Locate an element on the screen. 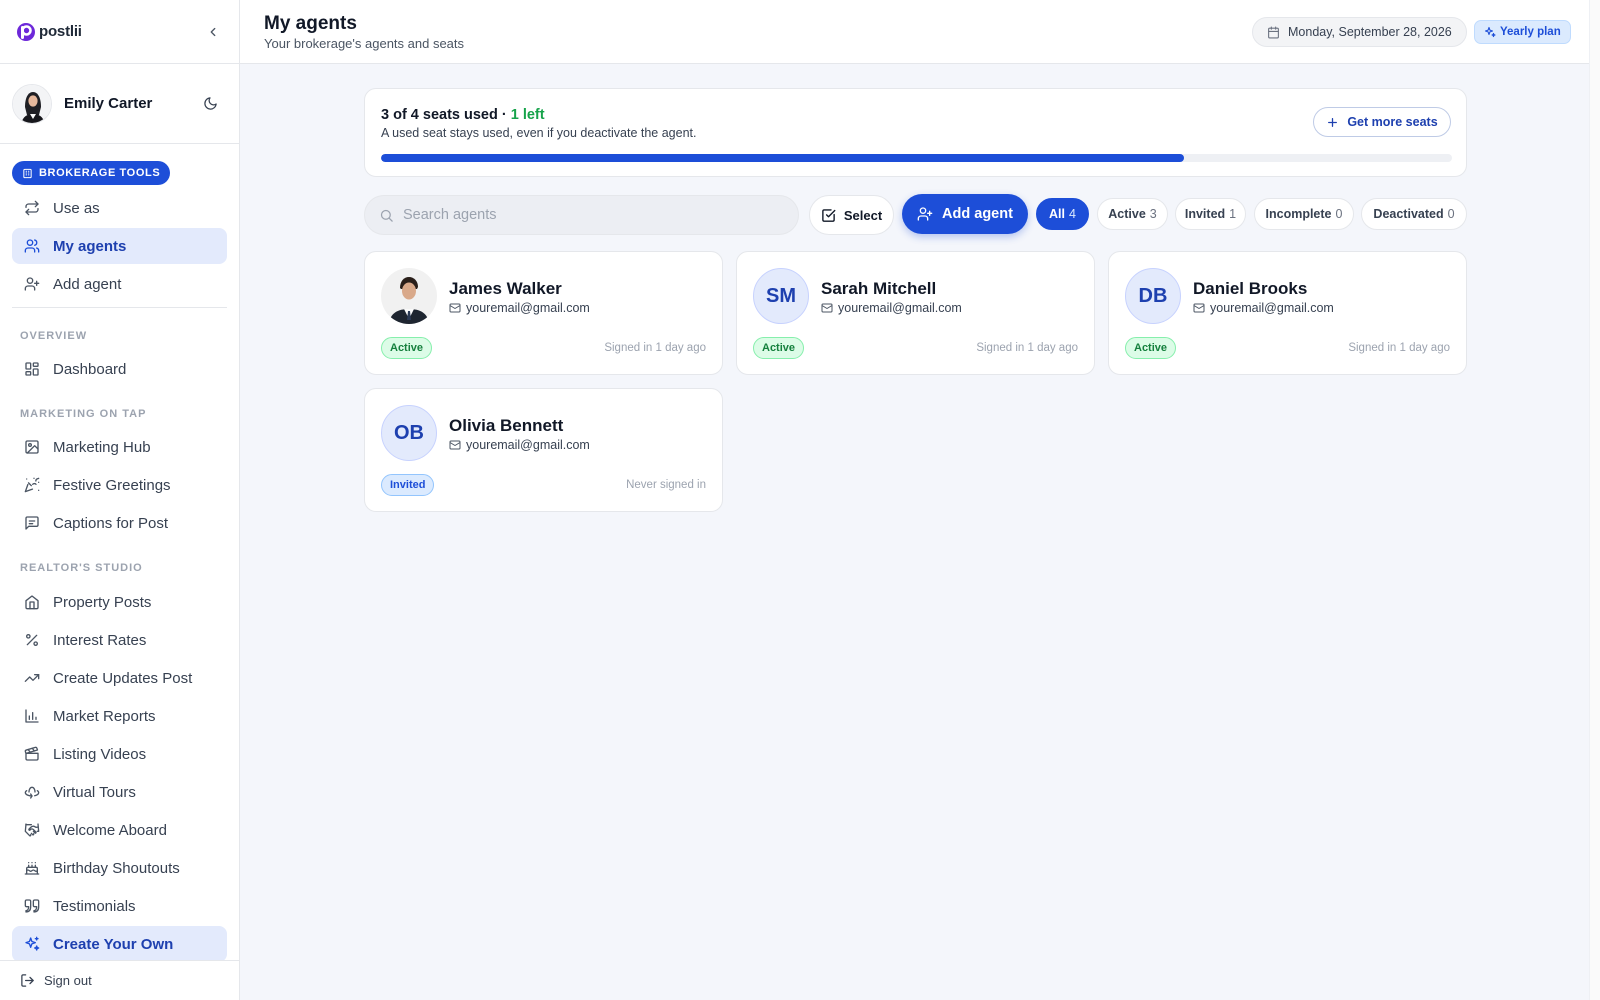 The image size is (1600, 1000). plus-icon is located at coordinates (1333, 122).